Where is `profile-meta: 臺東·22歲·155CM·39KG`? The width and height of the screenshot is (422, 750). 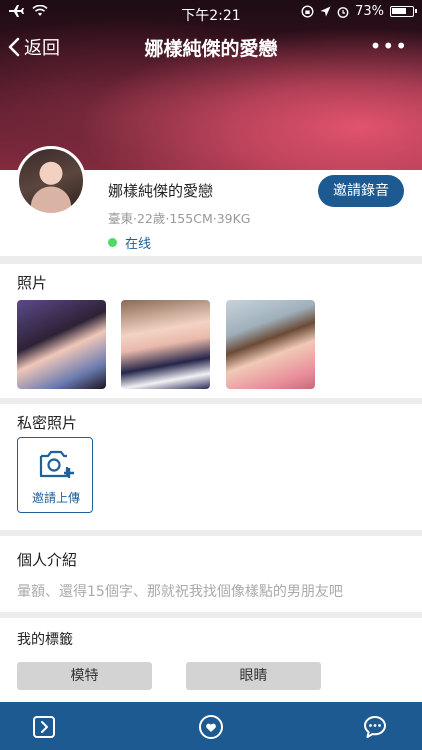 profile-meta: 臺東·22歲·155CM·39KG is located at coordinates (179, 218).